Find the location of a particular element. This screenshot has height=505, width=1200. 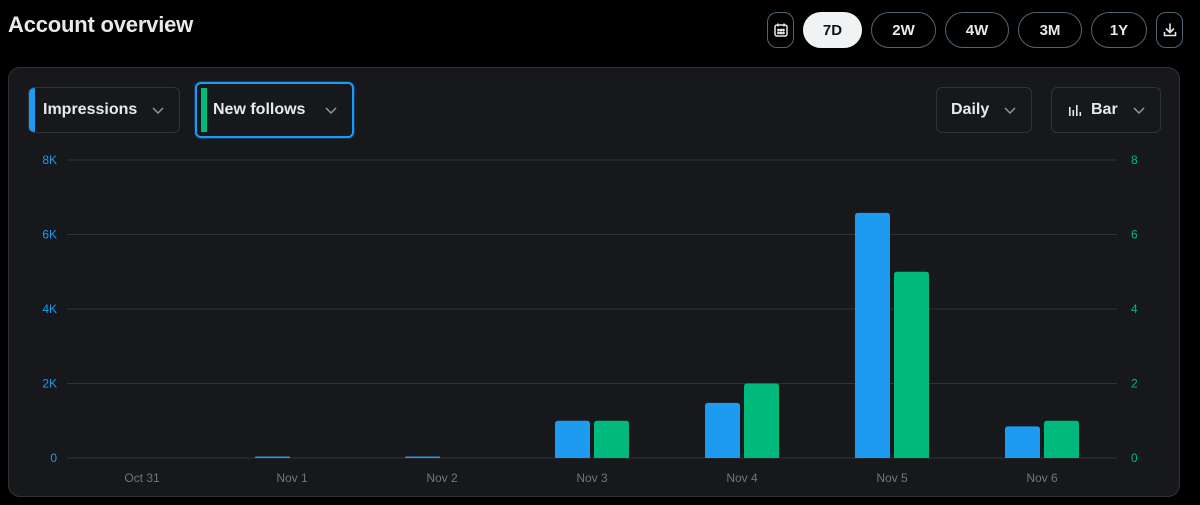

date-range-bar: 7D 2W 4W 3M 1Y is located at coordinates (975, 30).